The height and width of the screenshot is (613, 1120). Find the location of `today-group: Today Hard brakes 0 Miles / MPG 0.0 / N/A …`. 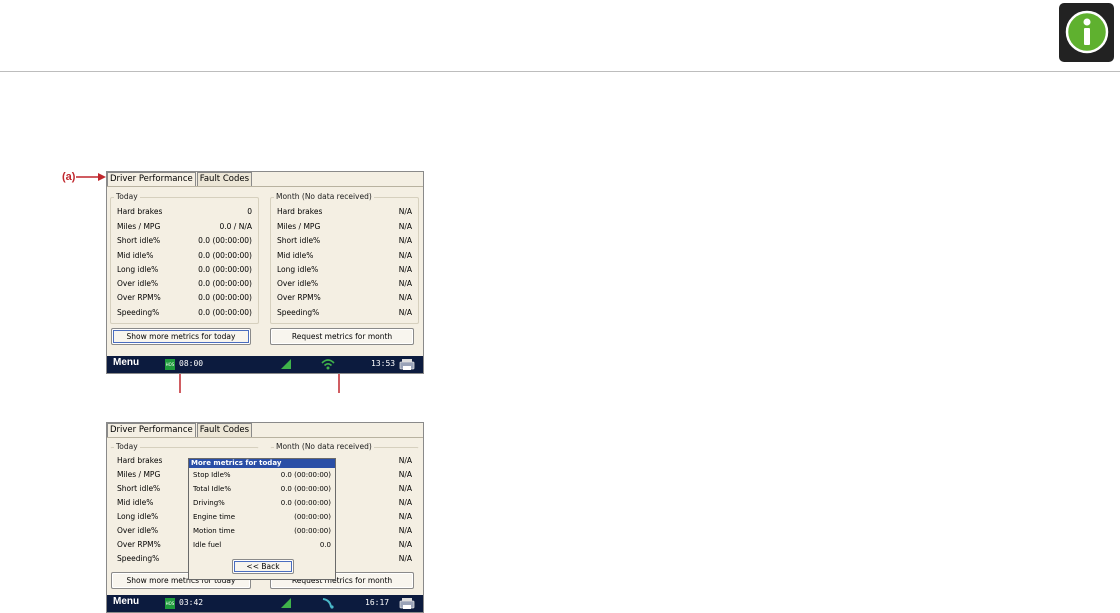

today-group: Today Hard brakes 0 Miles / MPG 0.0 / N/A … is located at coordinates (184, 258).